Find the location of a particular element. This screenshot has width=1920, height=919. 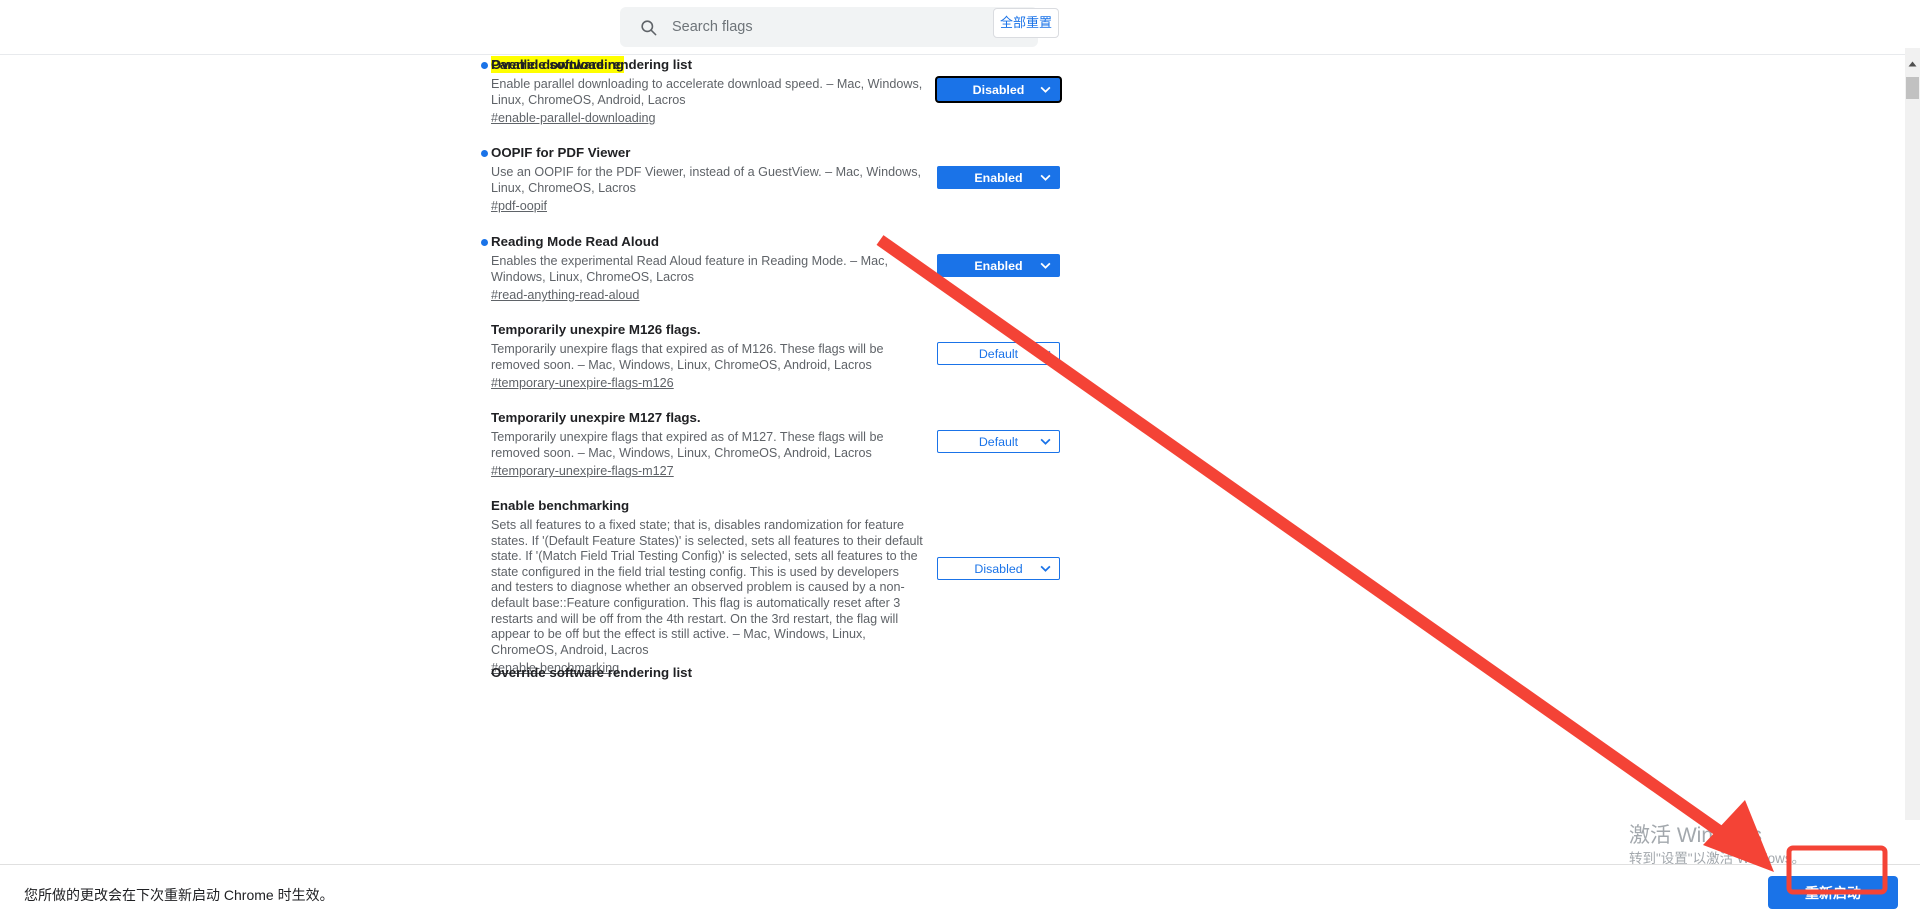

flag-title: Reading Mode Read Aloud is located at coordinates (575, 241).